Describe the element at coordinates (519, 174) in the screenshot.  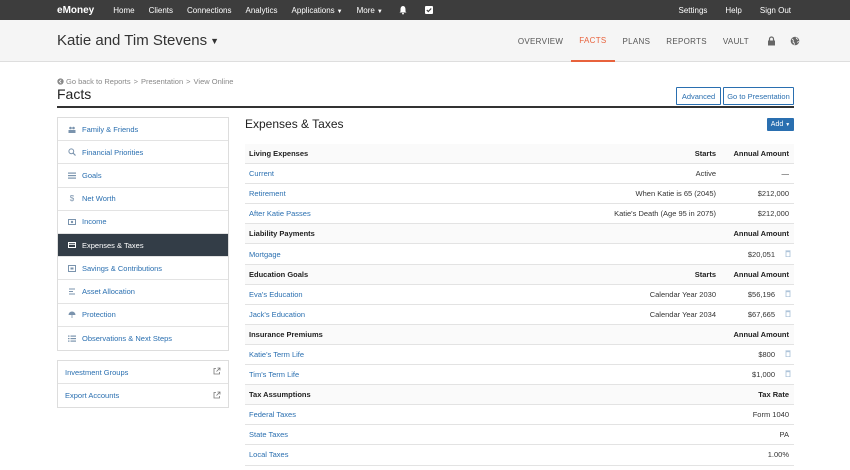
I see `table-row: Current Active —` at that location.